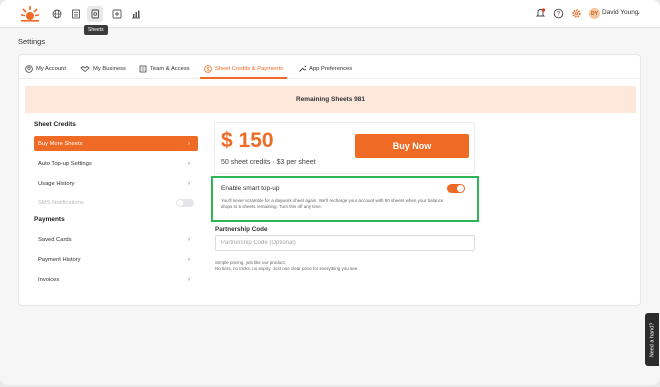  I want to click on wrench-icon, so click(302, 68).